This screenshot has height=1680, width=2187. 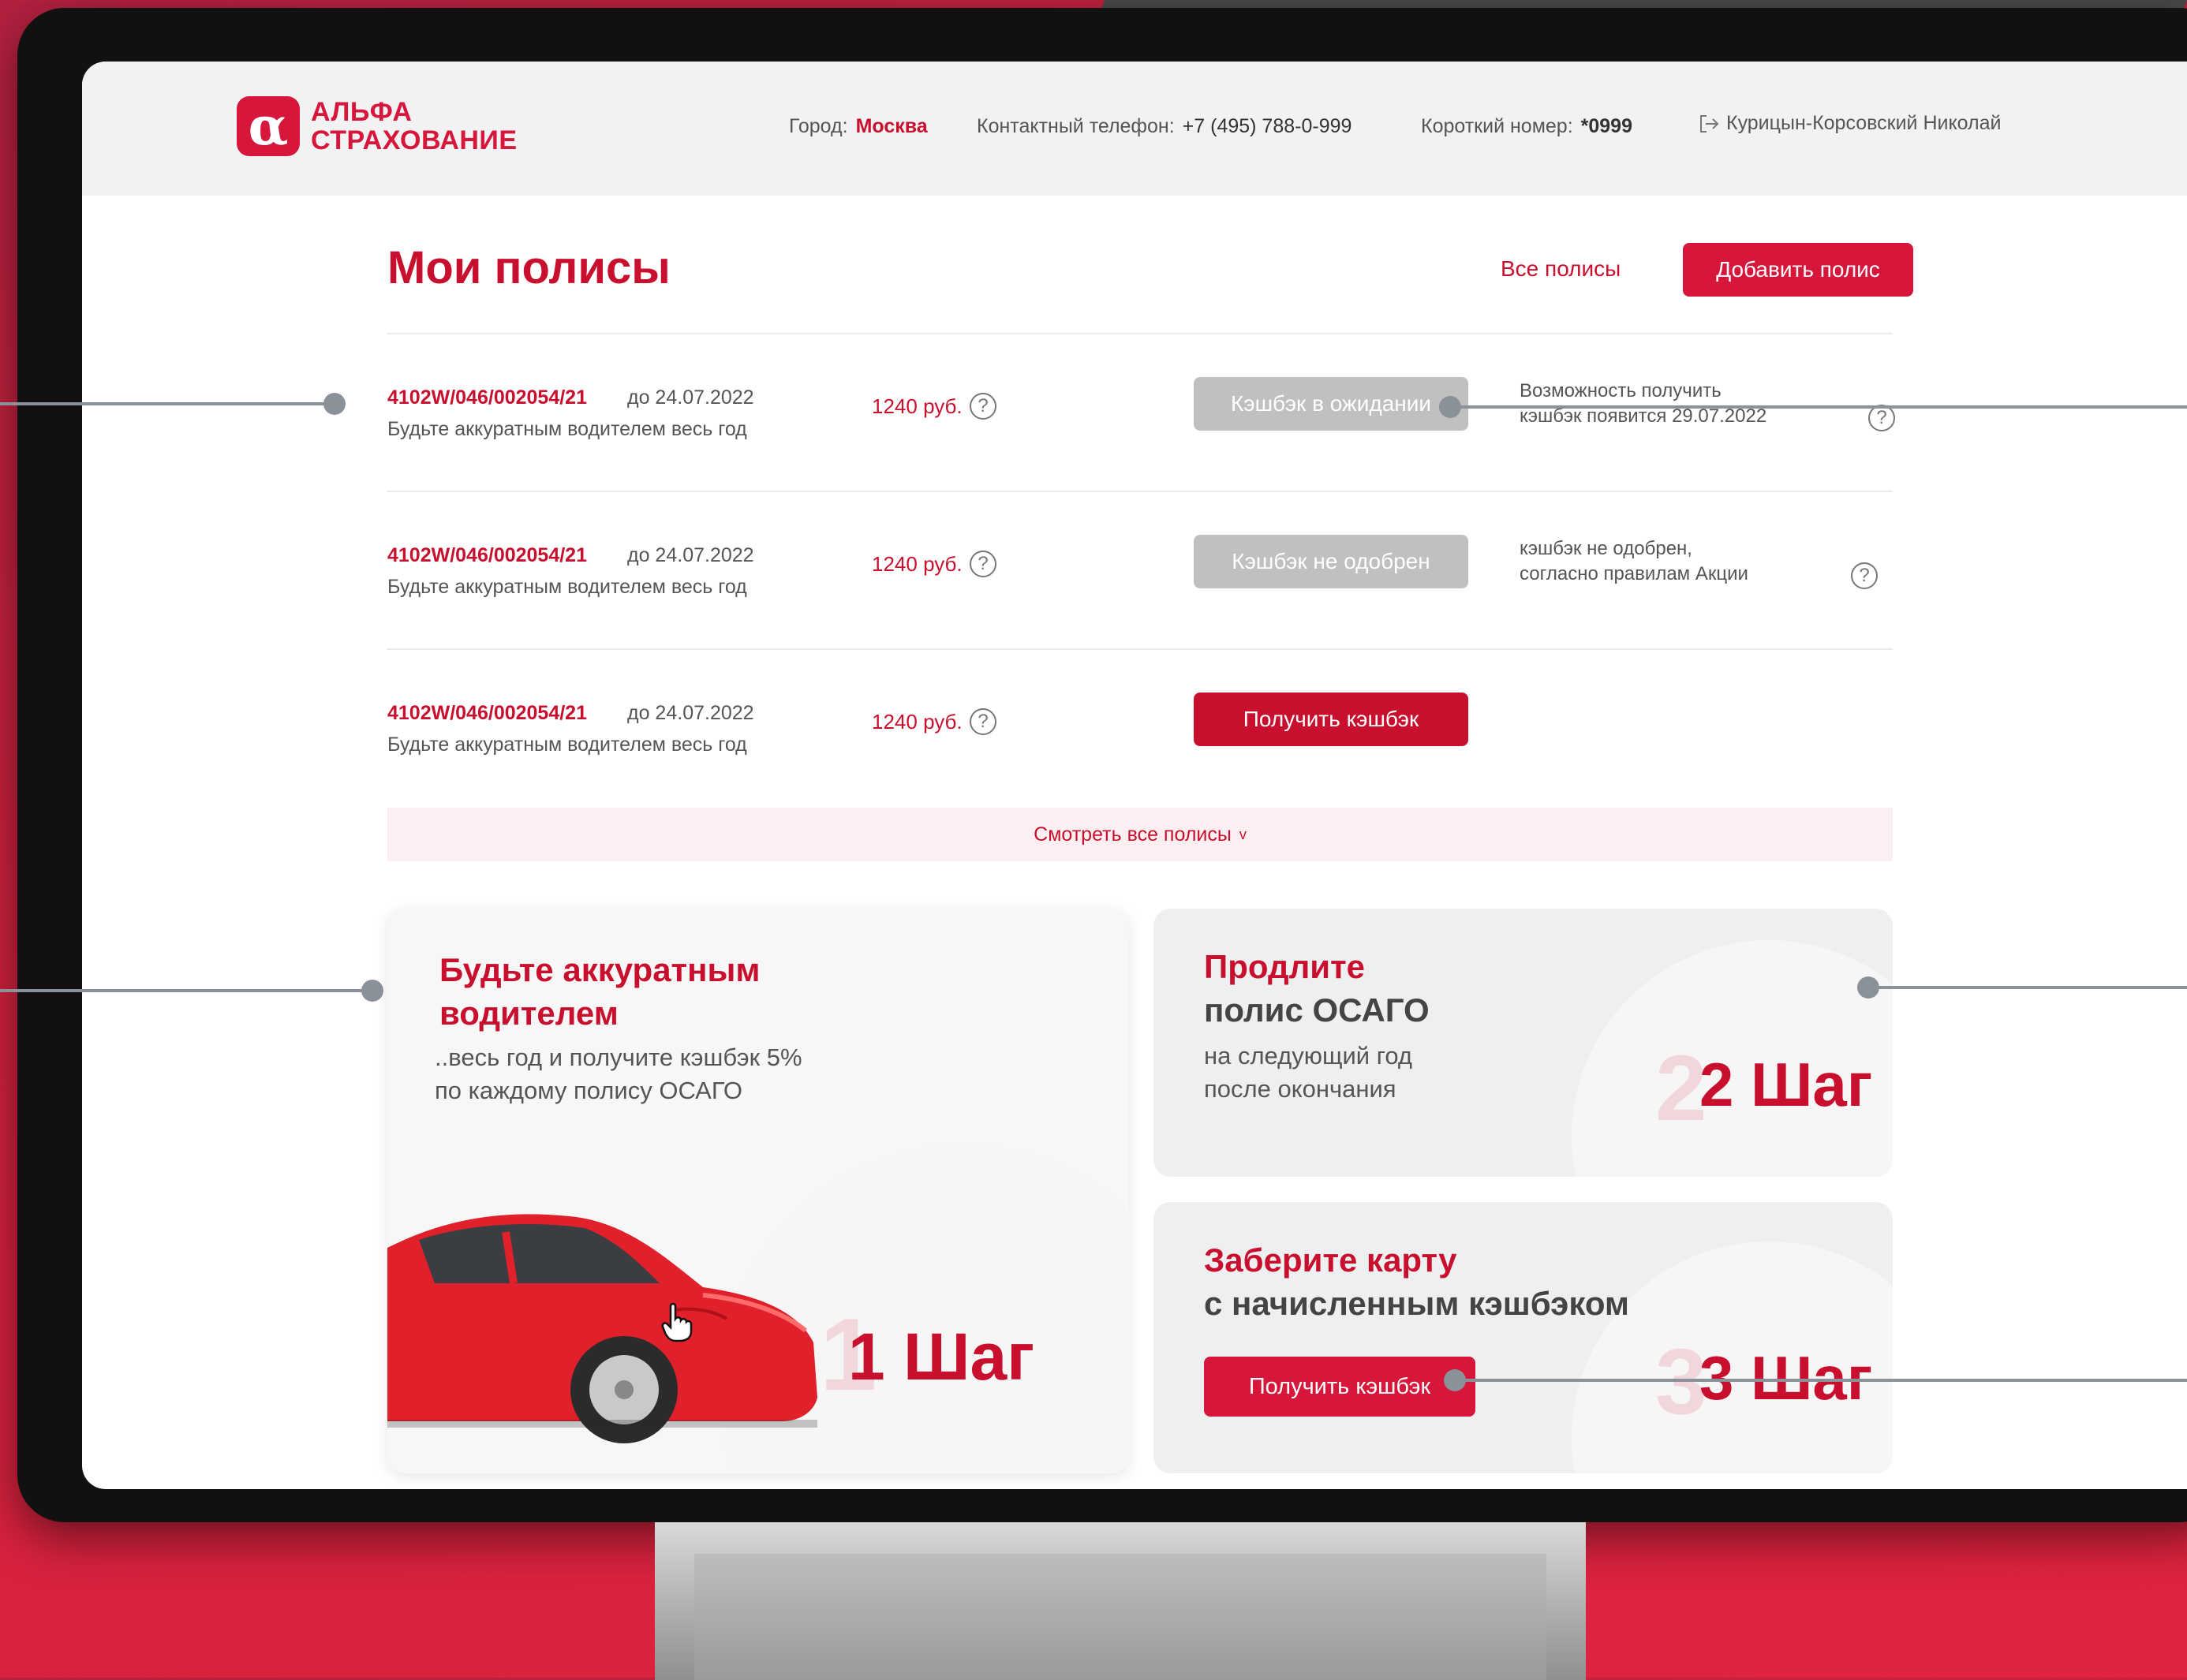 I want to click on contact-phone: Контактный телефон: +7 (495) 788-0-999, so click(x=1164, y=126).